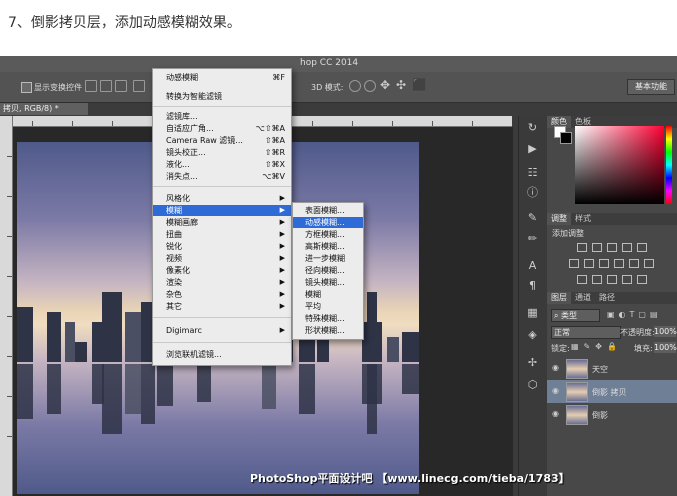 This screenshot has width=677, height=496. What do you see at coordinates (582, 247) in the screenshot?
I see `brightness-icon` at bounding box center [582, 247].